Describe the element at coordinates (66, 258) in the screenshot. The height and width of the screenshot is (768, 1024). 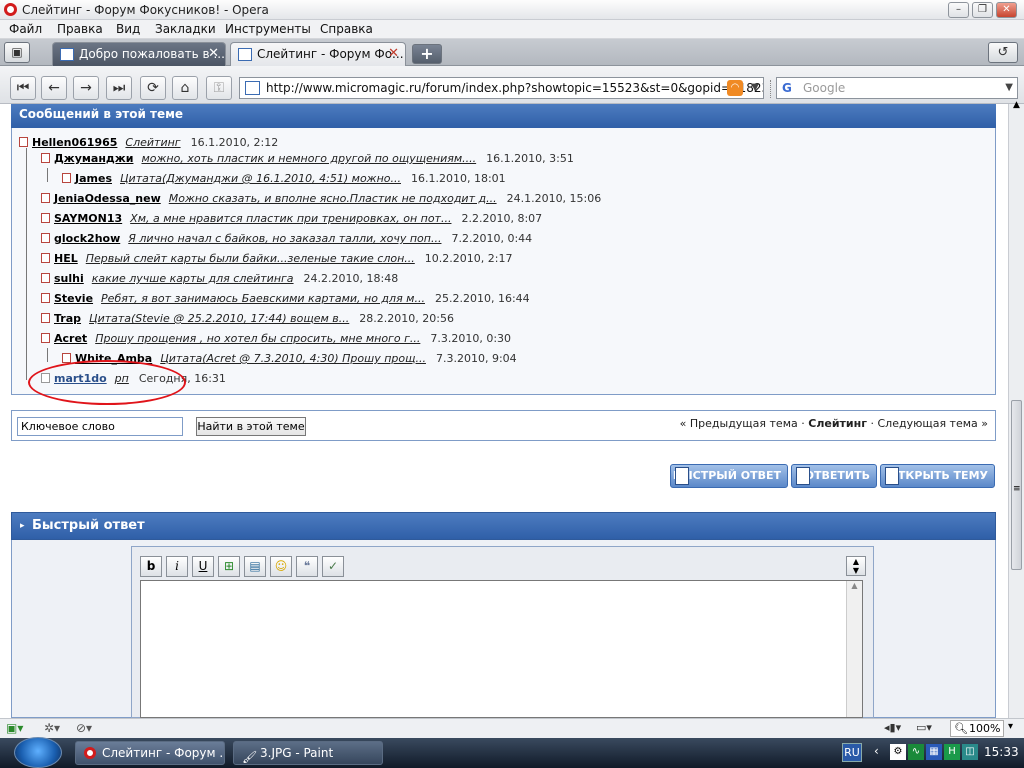
I see `post-author-link: HEL` at that location.